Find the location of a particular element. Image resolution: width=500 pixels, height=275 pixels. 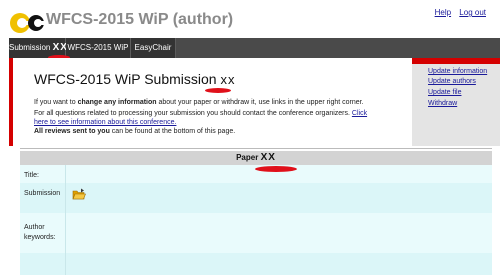

reviews-text: can be found at the bottom of this page. is located at coordinates (172, 131).